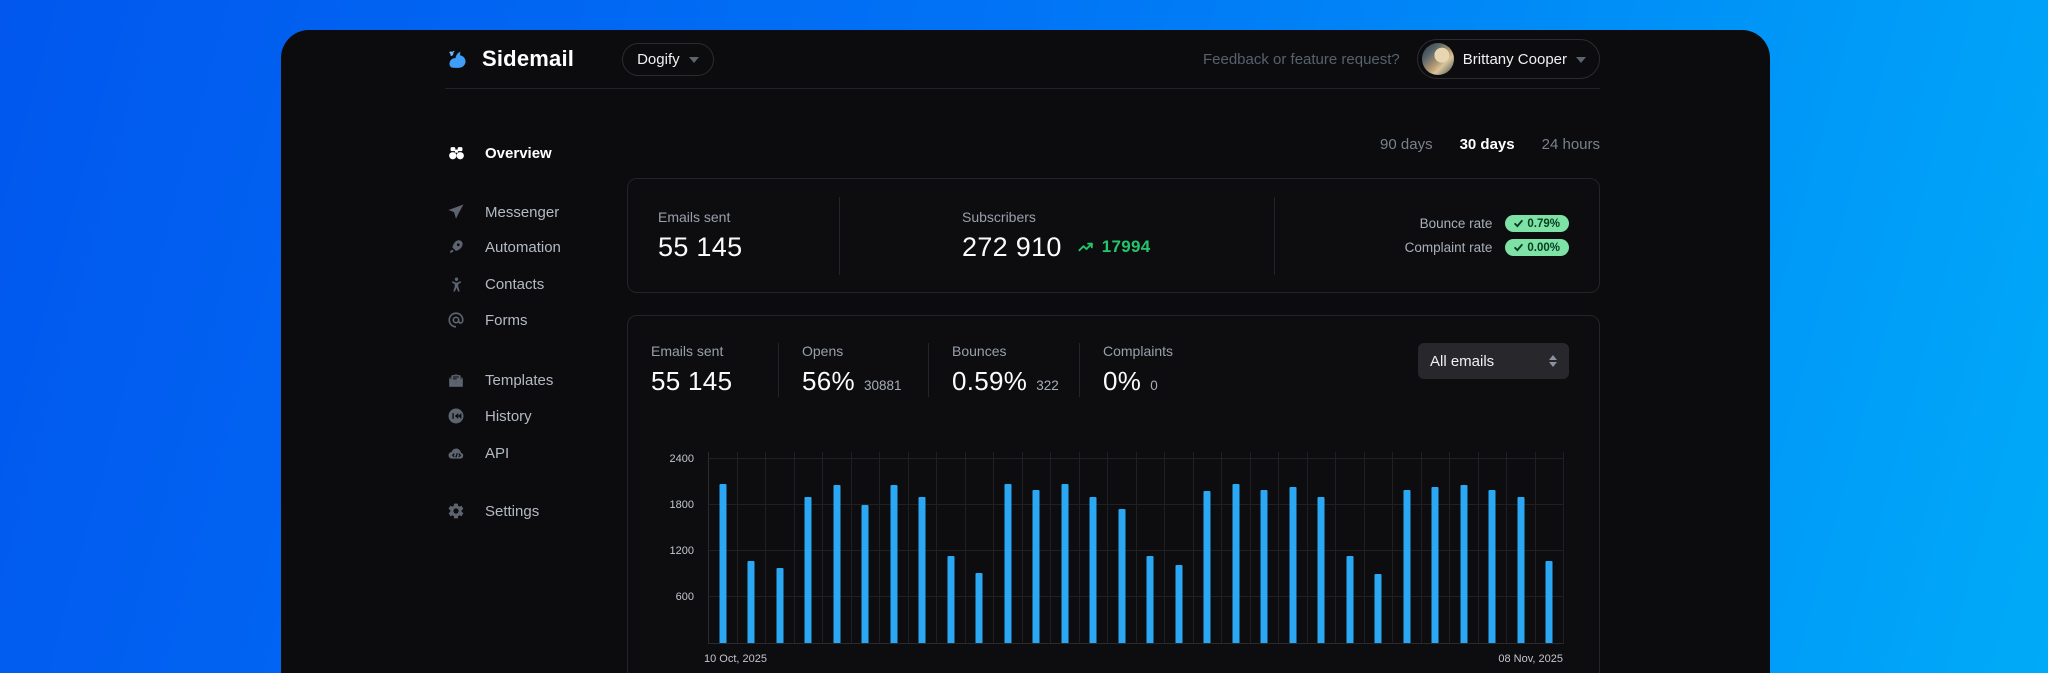 The height and width of the screenshot is (673, 2048). Describe the element at coordinates (999, 216) in the screenshot. I see `stat-label: Subscribers` at that location.